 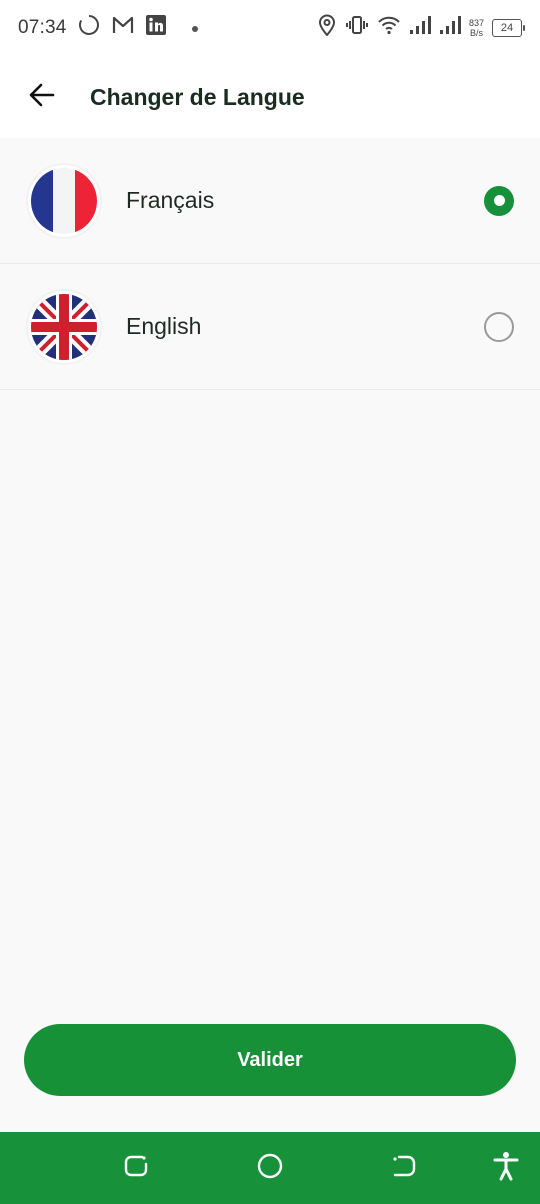 What do you see at coordinates (476, 23) in the screenshot?
I see `net-speed-value: 837` at bounding box center [476, 23].